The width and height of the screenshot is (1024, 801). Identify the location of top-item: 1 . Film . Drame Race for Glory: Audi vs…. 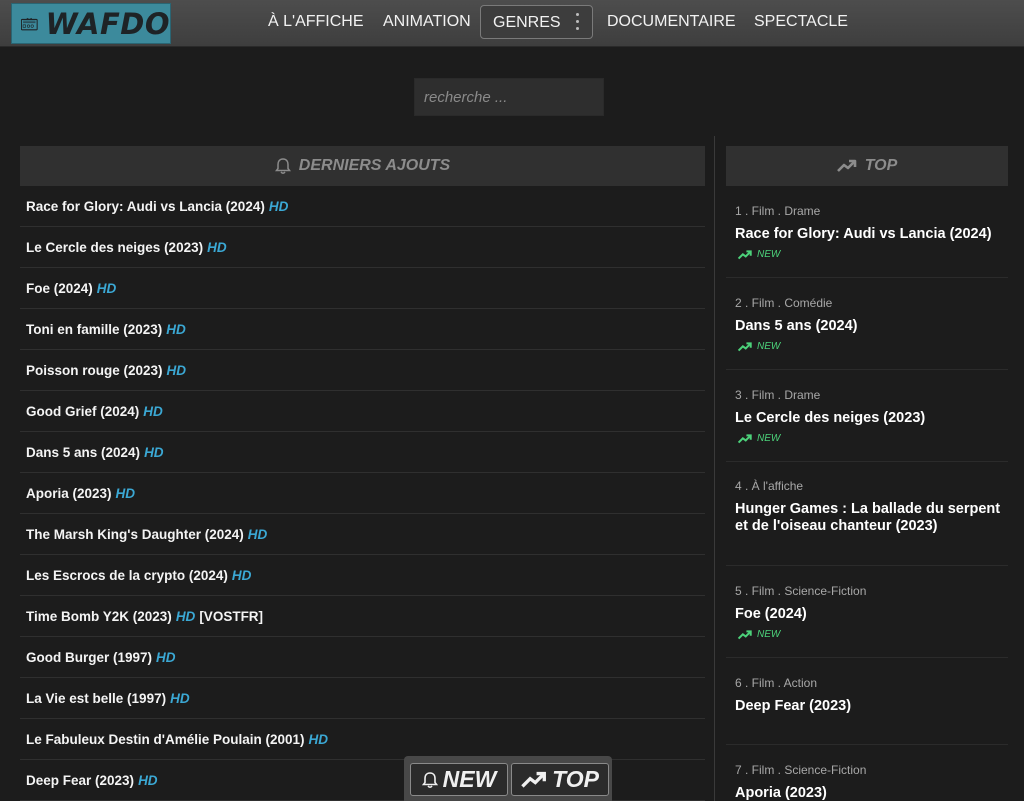
(867, 232).